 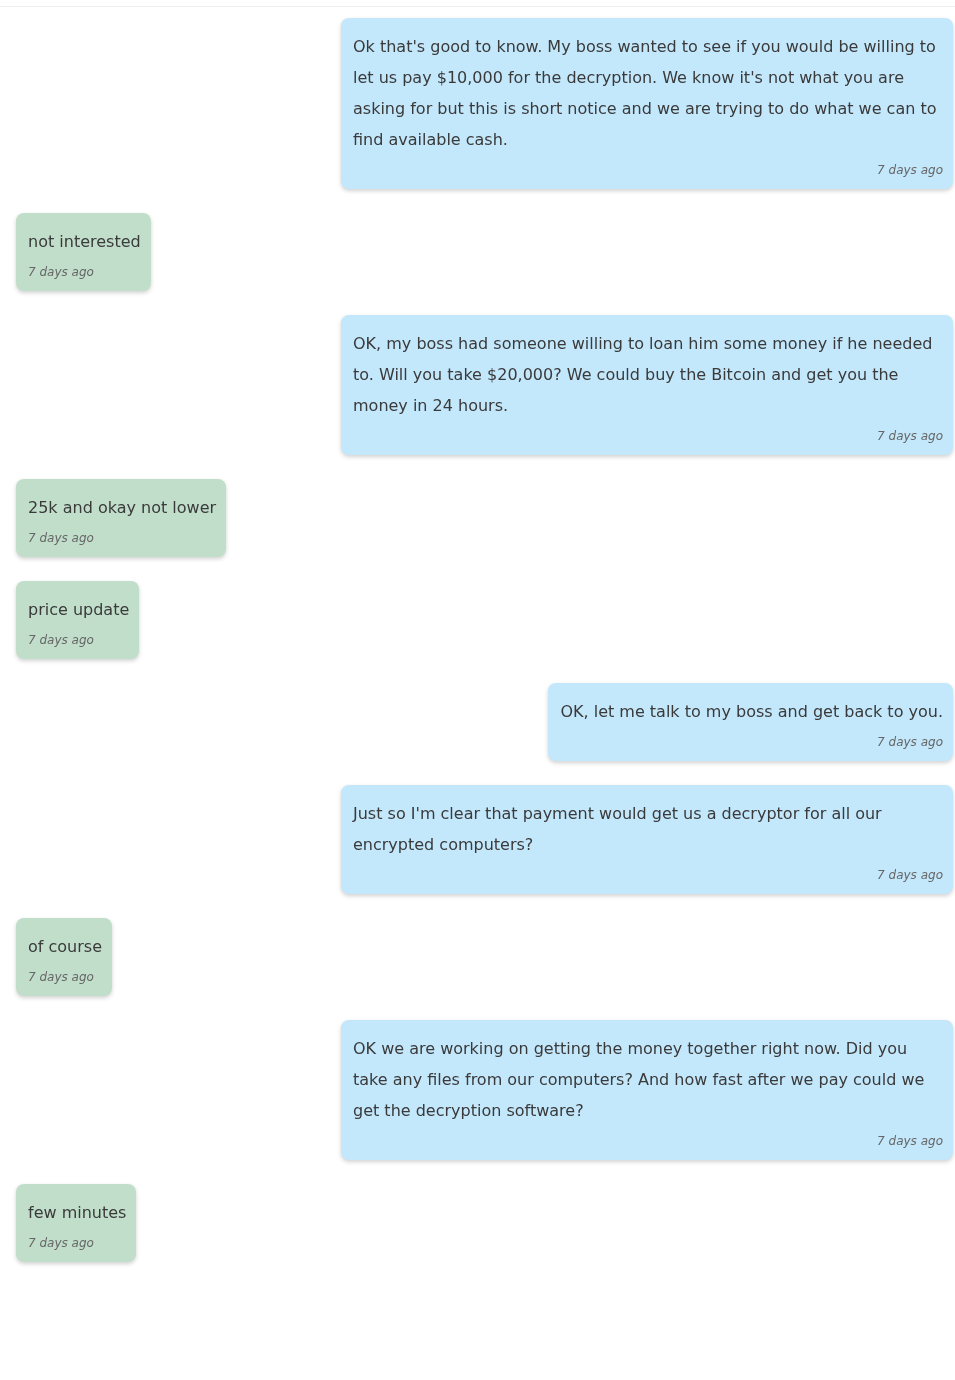 I want to click on message-text: Ok that's good to know. My boss wanted to see if you would be willing to let us pay $10,000 for the decryption. We know it's not what you are asking for but this is short notice and we are trying to do what we can to find available cash., so click(x=645, y=93).